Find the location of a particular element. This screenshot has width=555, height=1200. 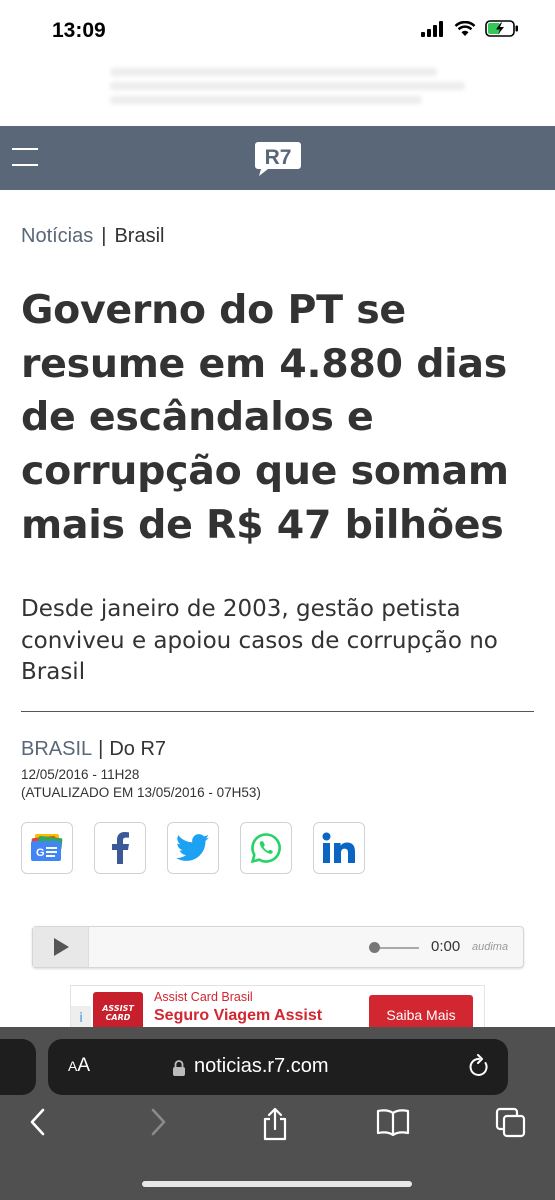

reader-aa-button: AA is located at coordinates (79, 1066).